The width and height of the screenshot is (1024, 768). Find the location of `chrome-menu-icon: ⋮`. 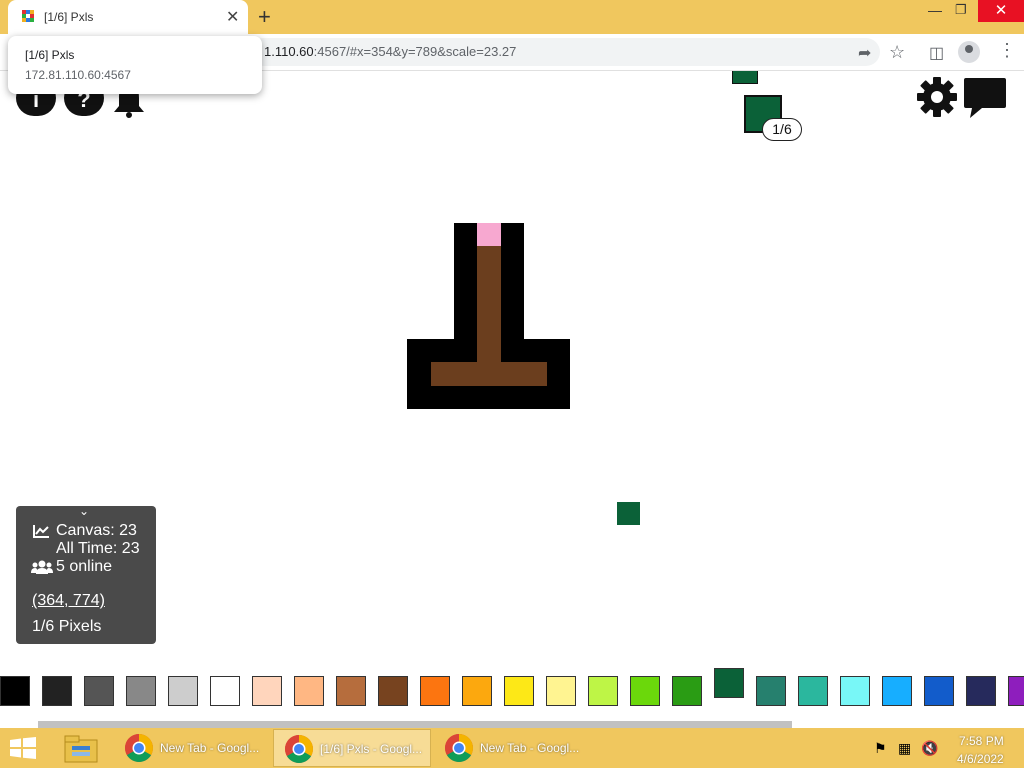

chrome-menu-icon: ⋮ is located at coordinates (1007, 50).